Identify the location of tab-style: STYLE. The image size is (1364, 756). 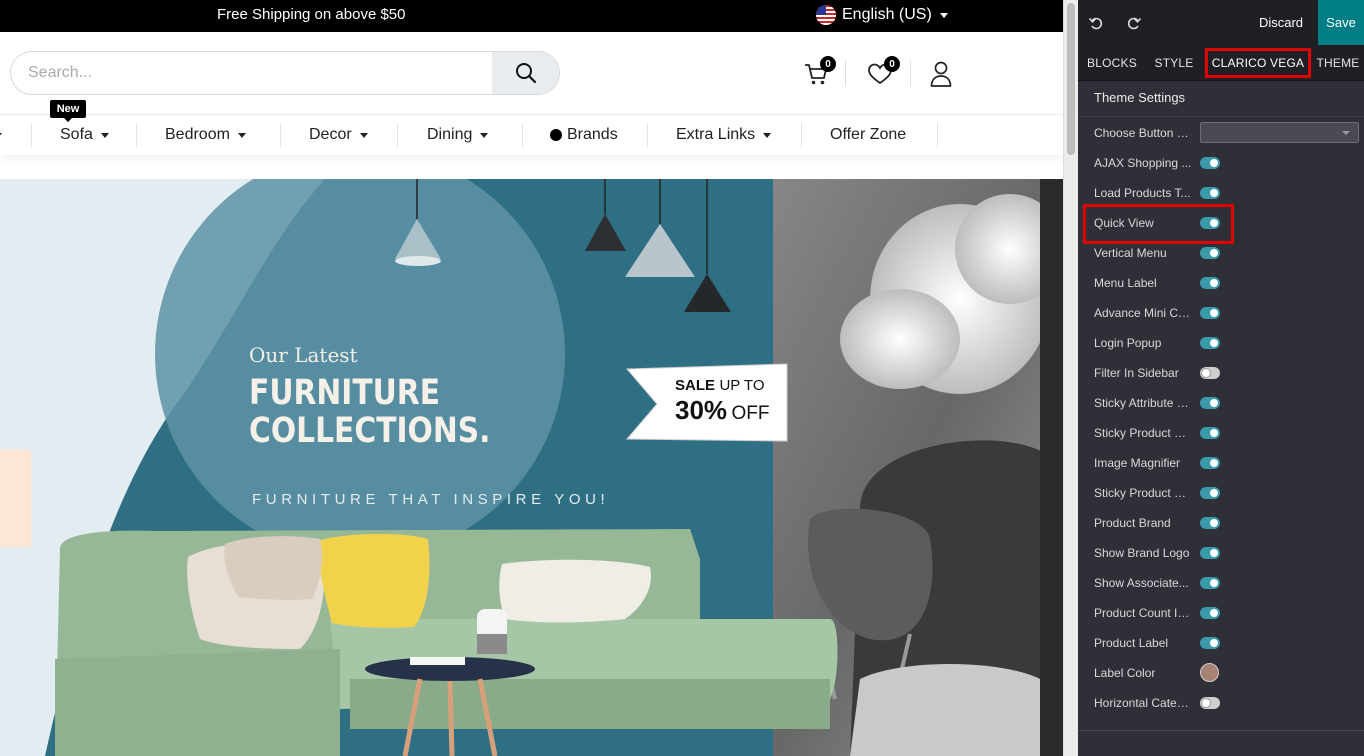
(1174, 63).